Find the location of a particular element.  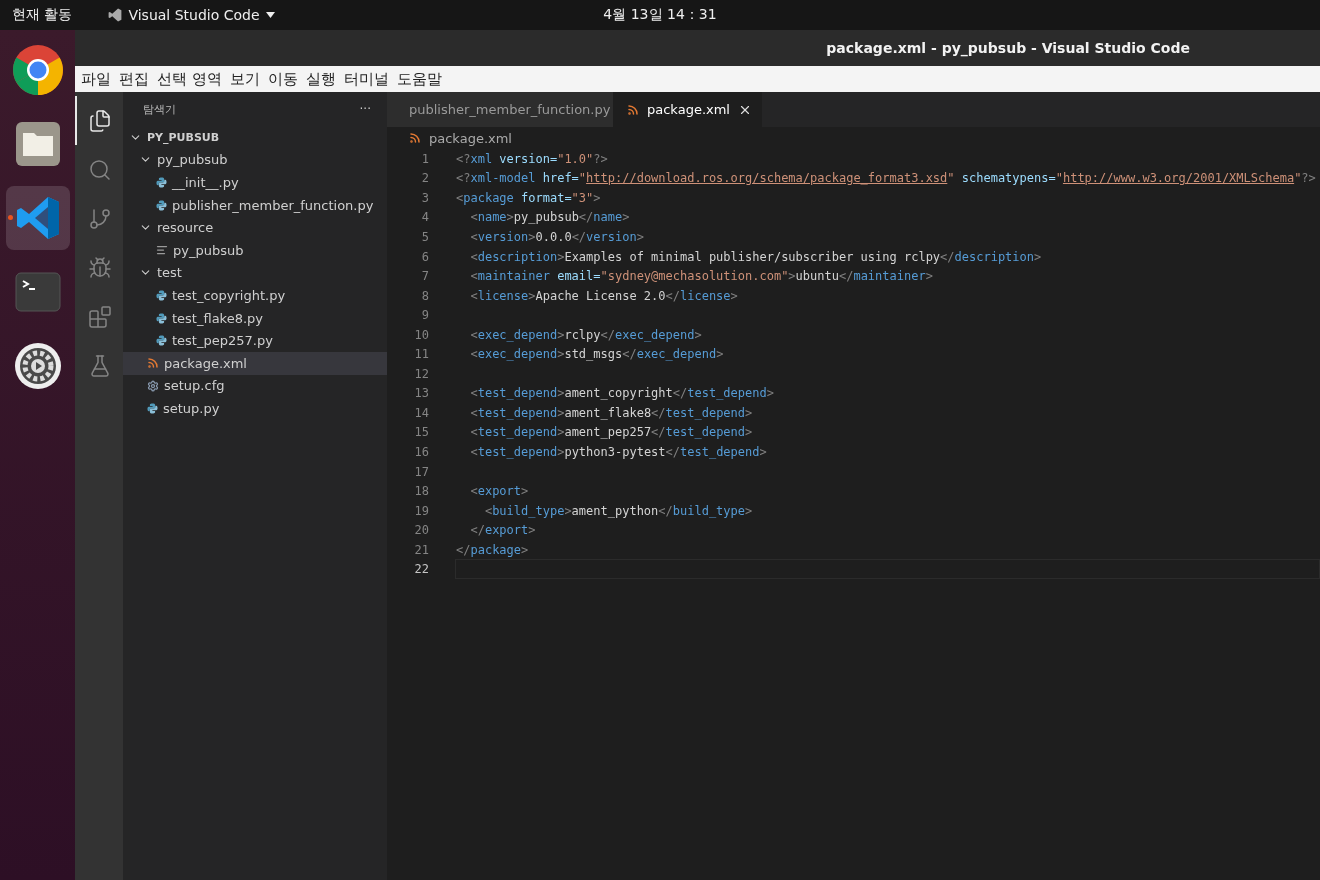

line-number: 15 is located at coordinates (421, 432).